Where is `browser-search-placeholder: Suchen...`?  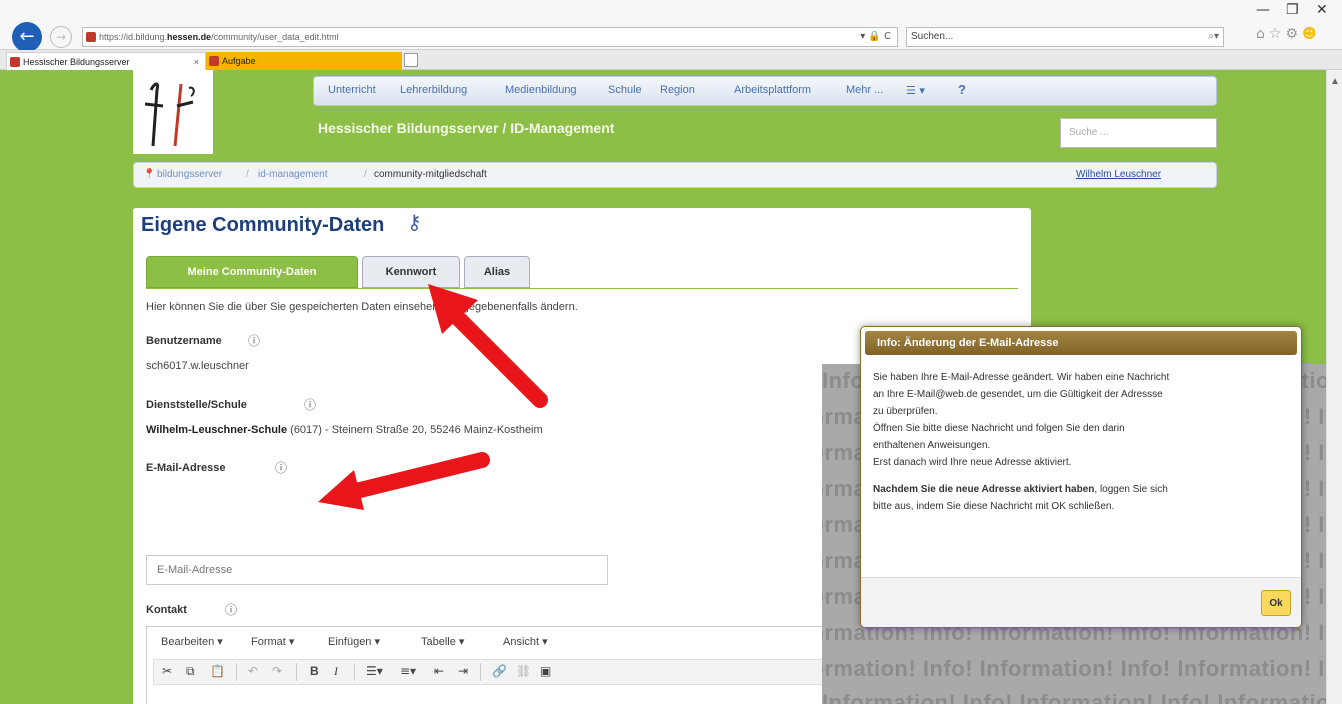 browser-search-placeholder: Suchen... is located at coordinates (932, 36).